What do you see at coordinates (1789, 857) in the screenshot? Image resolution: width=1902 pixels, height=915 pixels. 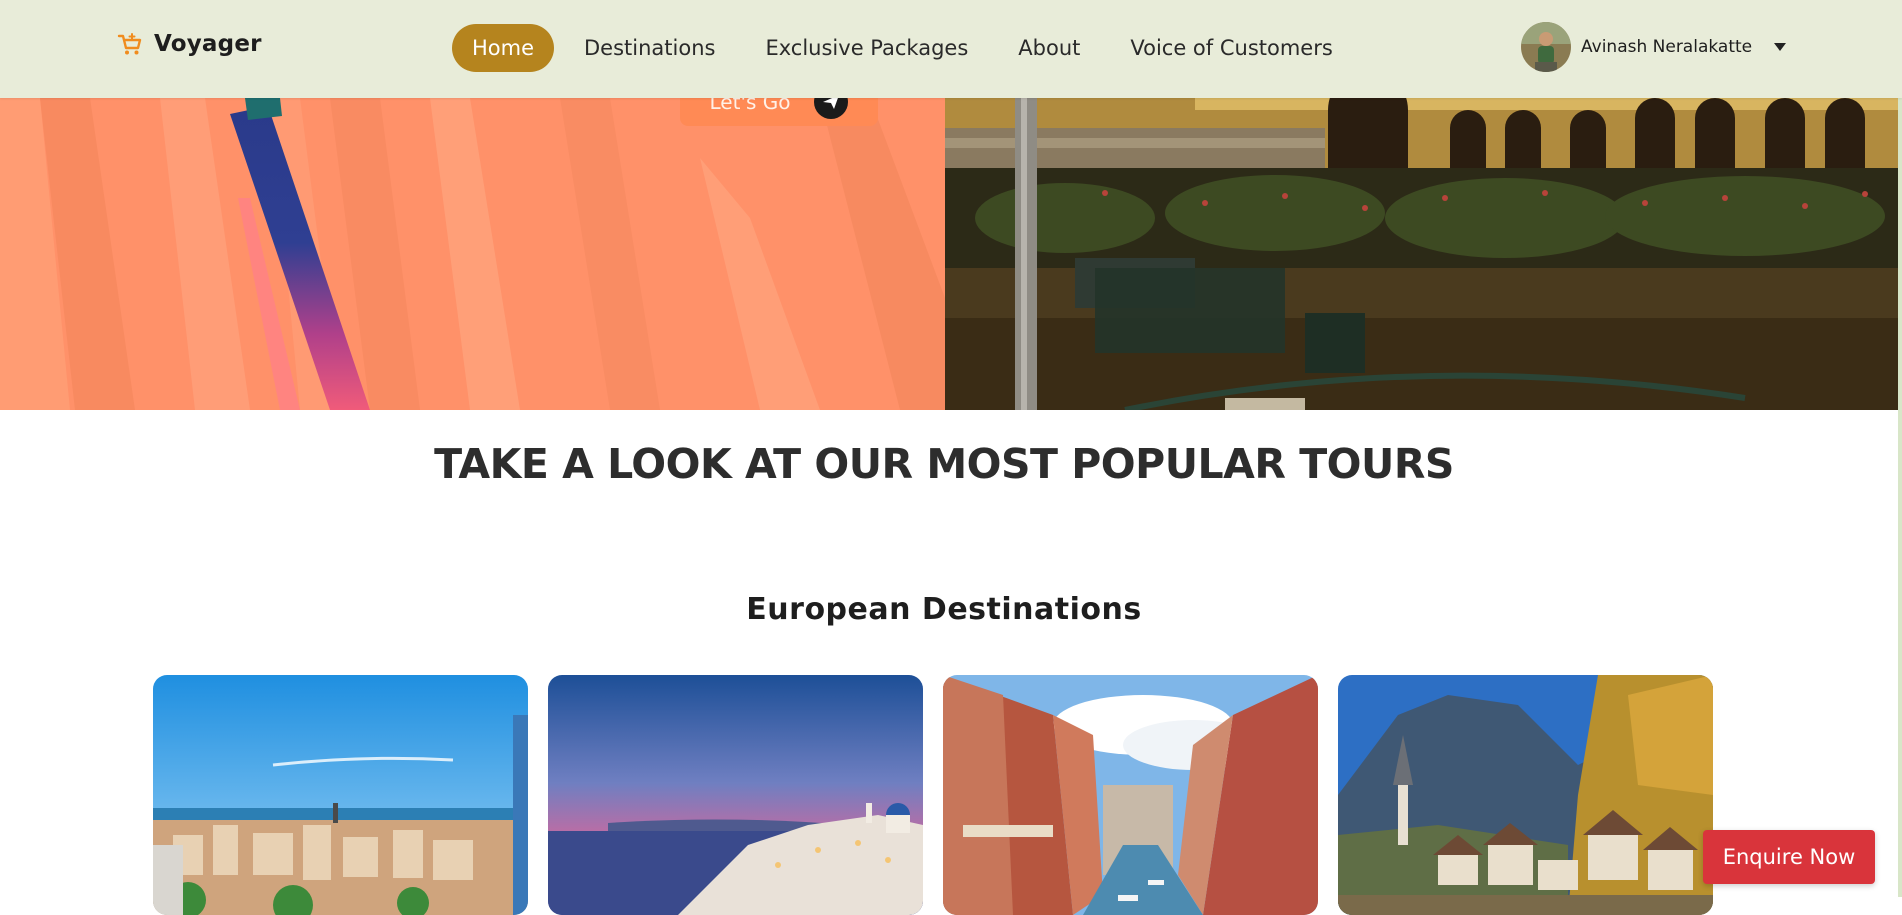 I see `enquire-now-button: Enquire Now` at bounding box center [1789, 857].